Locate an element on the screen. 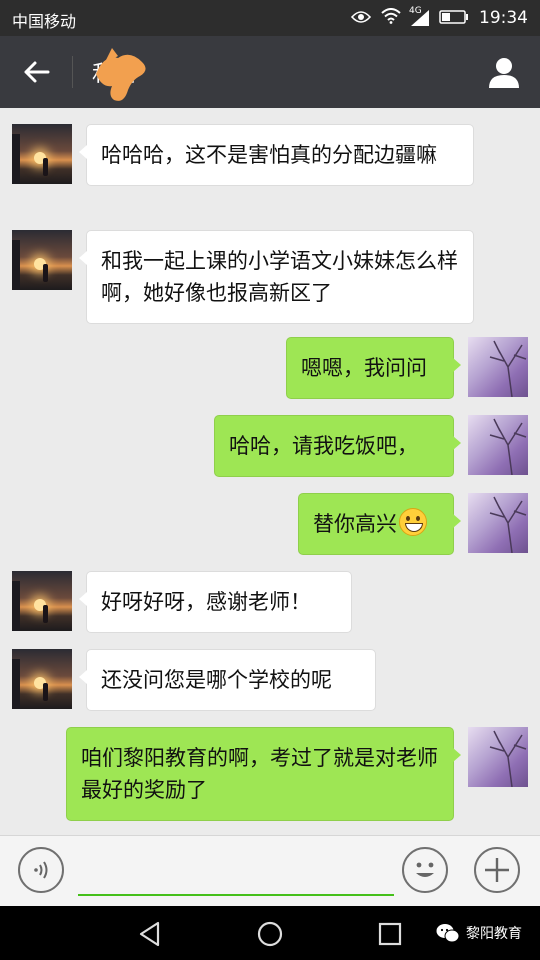  person-icon is located at coordinates (504, 73).